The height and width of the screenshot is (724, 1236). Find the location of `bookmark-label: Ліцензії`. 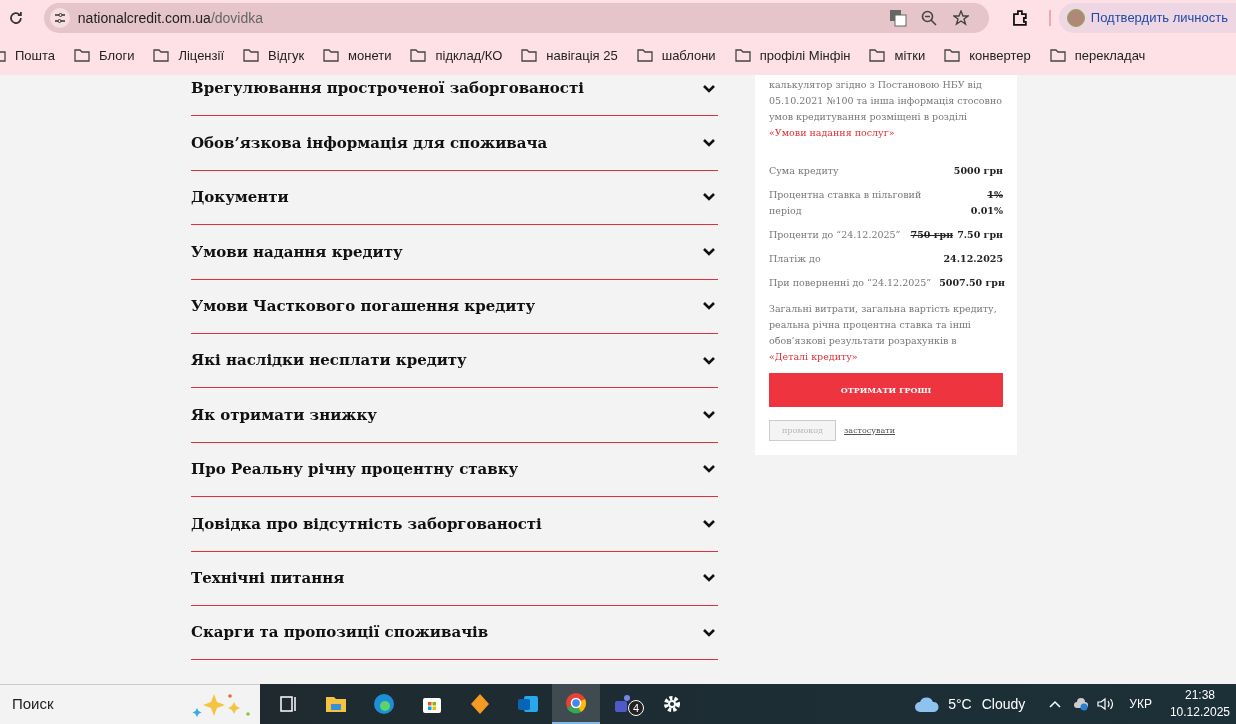

bookmark-label: Ліцензії is located at coordinates (201, 55).